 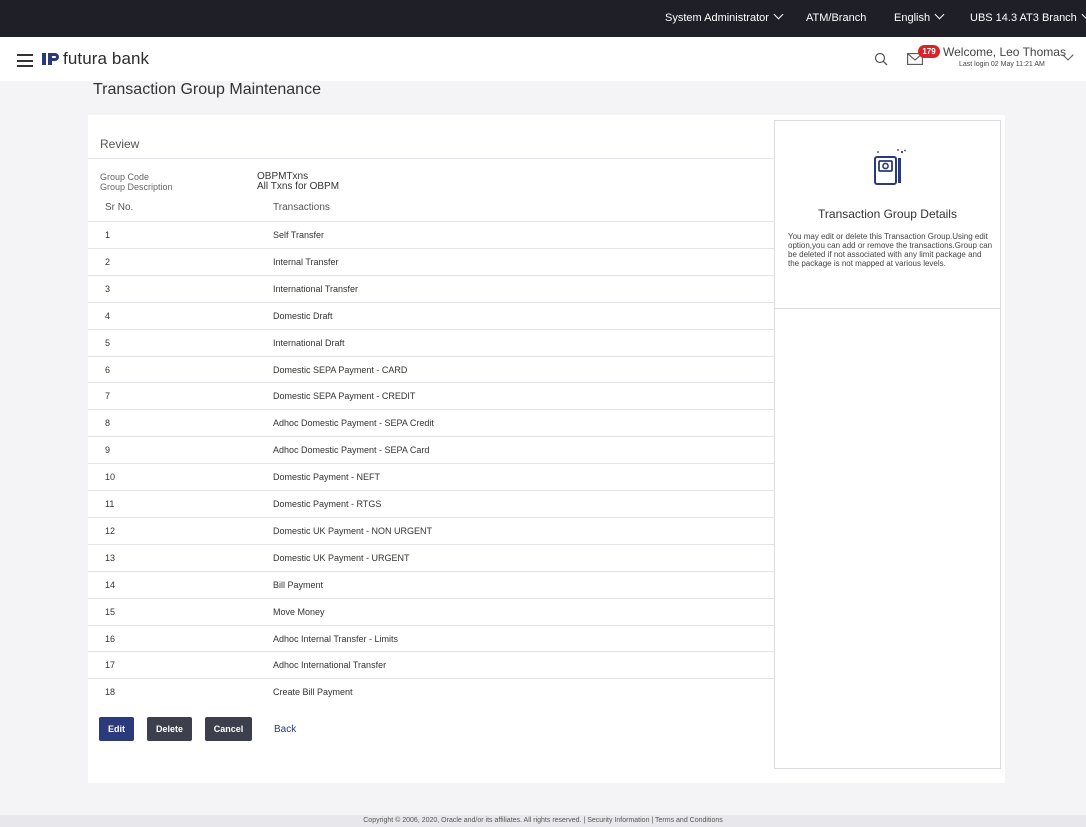 I want to click on last-login-text: Last login 02 May 11:21 AM, so click(x=1002, y=64).